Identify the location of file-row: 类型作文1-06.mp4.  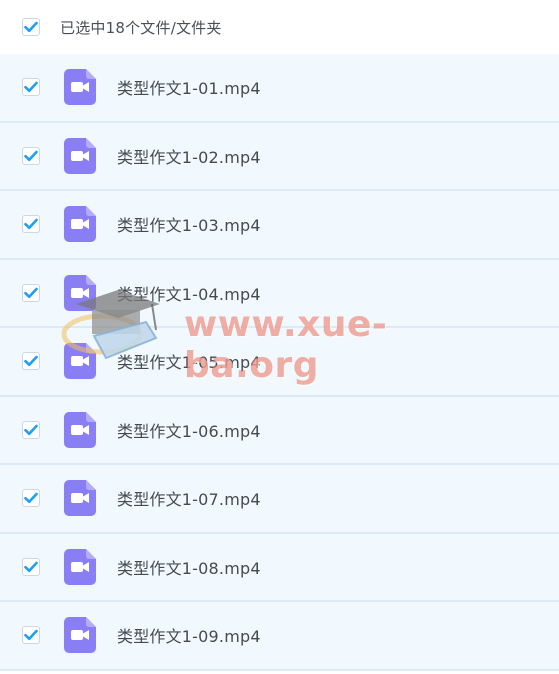
(279, 430).